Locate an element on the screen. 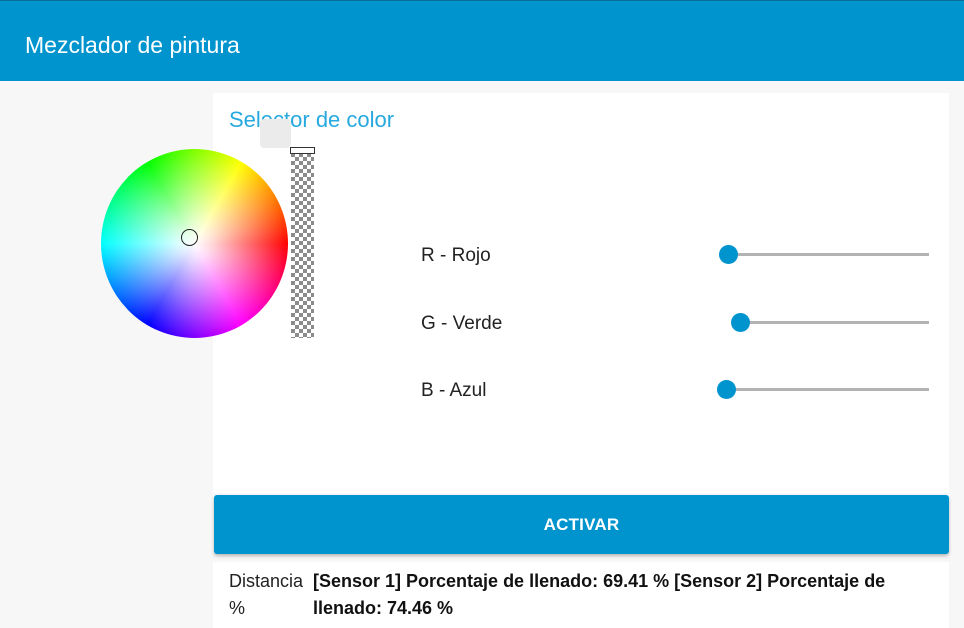 This screenshot has height=628, width=964. red-slider-track is located at coordinates (828, 254).